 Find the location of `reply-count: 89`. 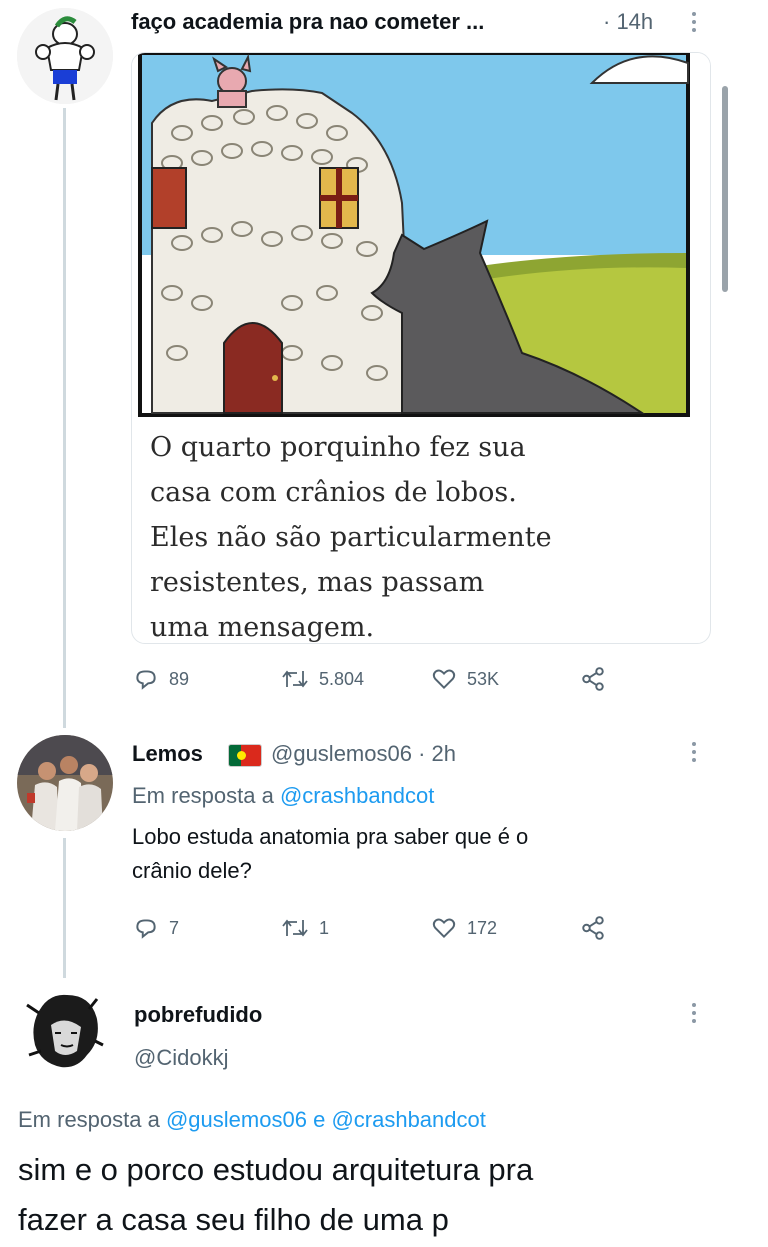

reply-count: 89 is located at coordinates (179, 678).